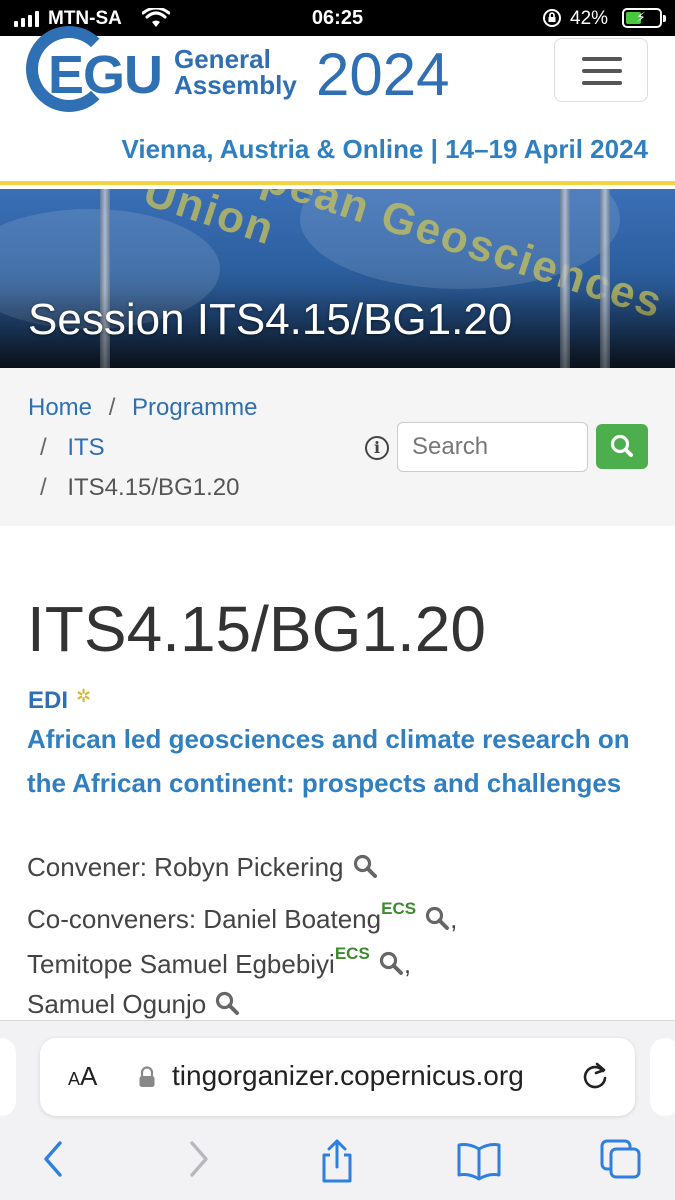 This screenshot has height=1200, width=675. I want to click on search-input, so click(492, 447).